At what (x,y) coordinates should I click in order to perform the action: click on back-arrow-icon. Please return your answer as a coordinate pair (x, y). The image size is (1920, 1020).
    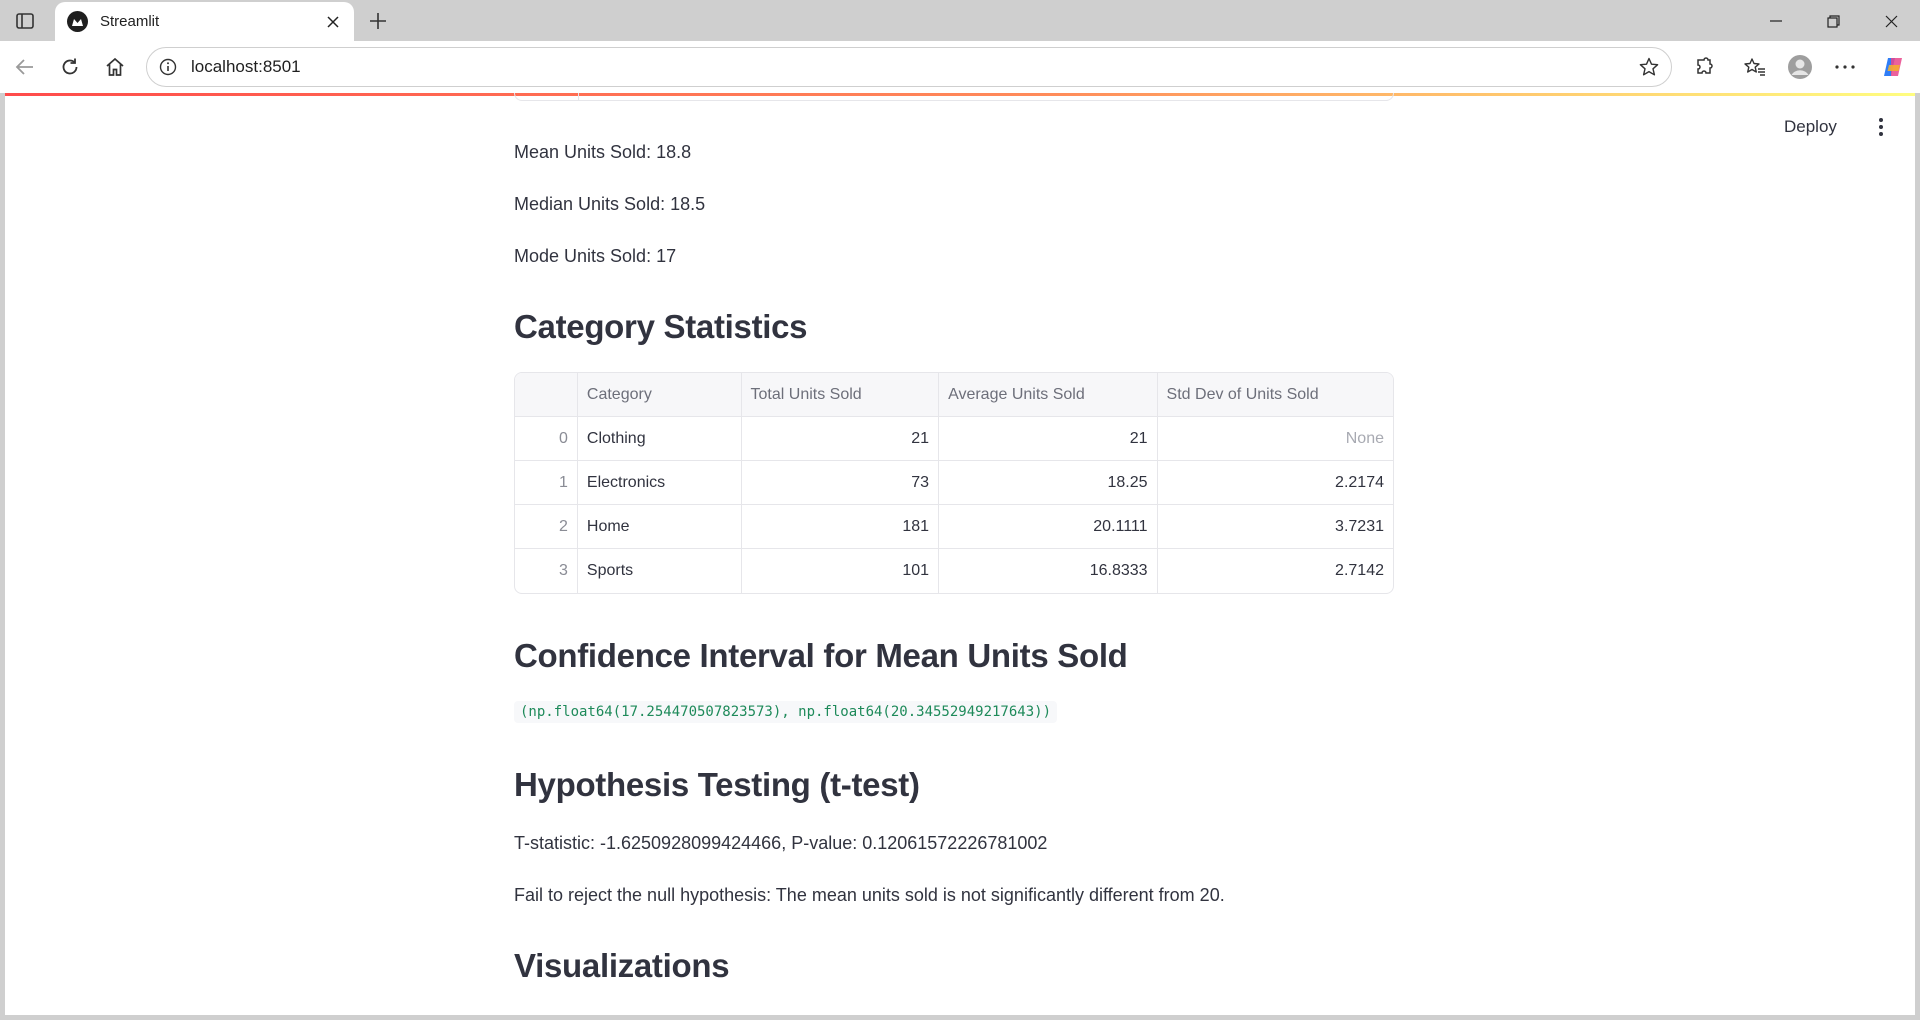
    Looking at the image, I should click on (25, 67).